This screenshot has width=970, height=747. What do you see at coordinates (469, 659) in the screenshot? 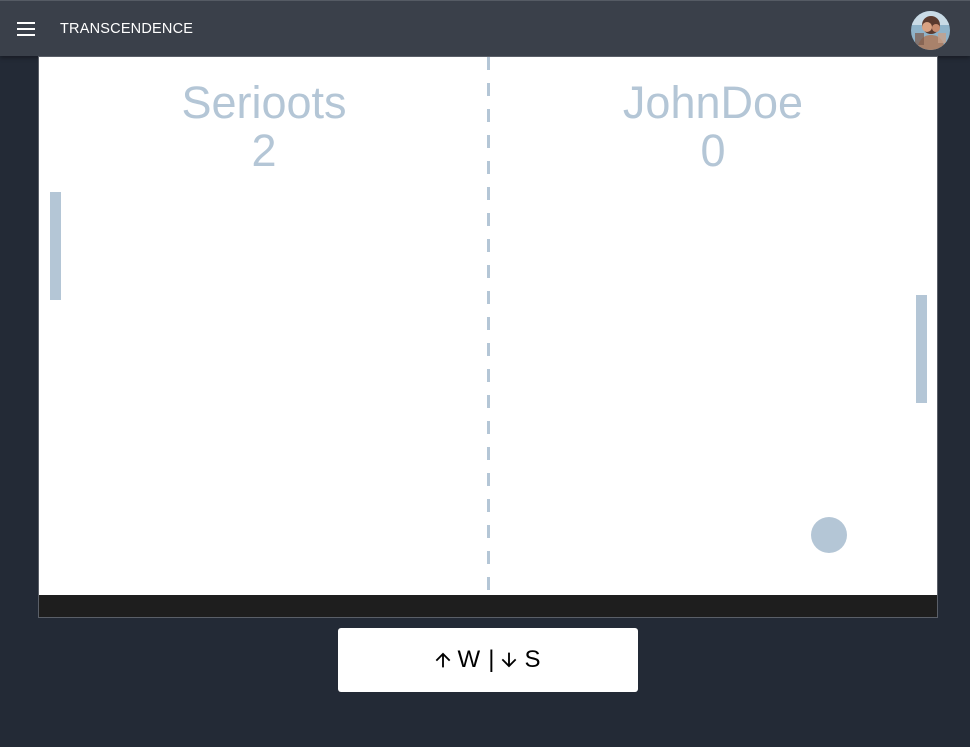
I see `up-key-label: W` at bounding box center [469, 659].